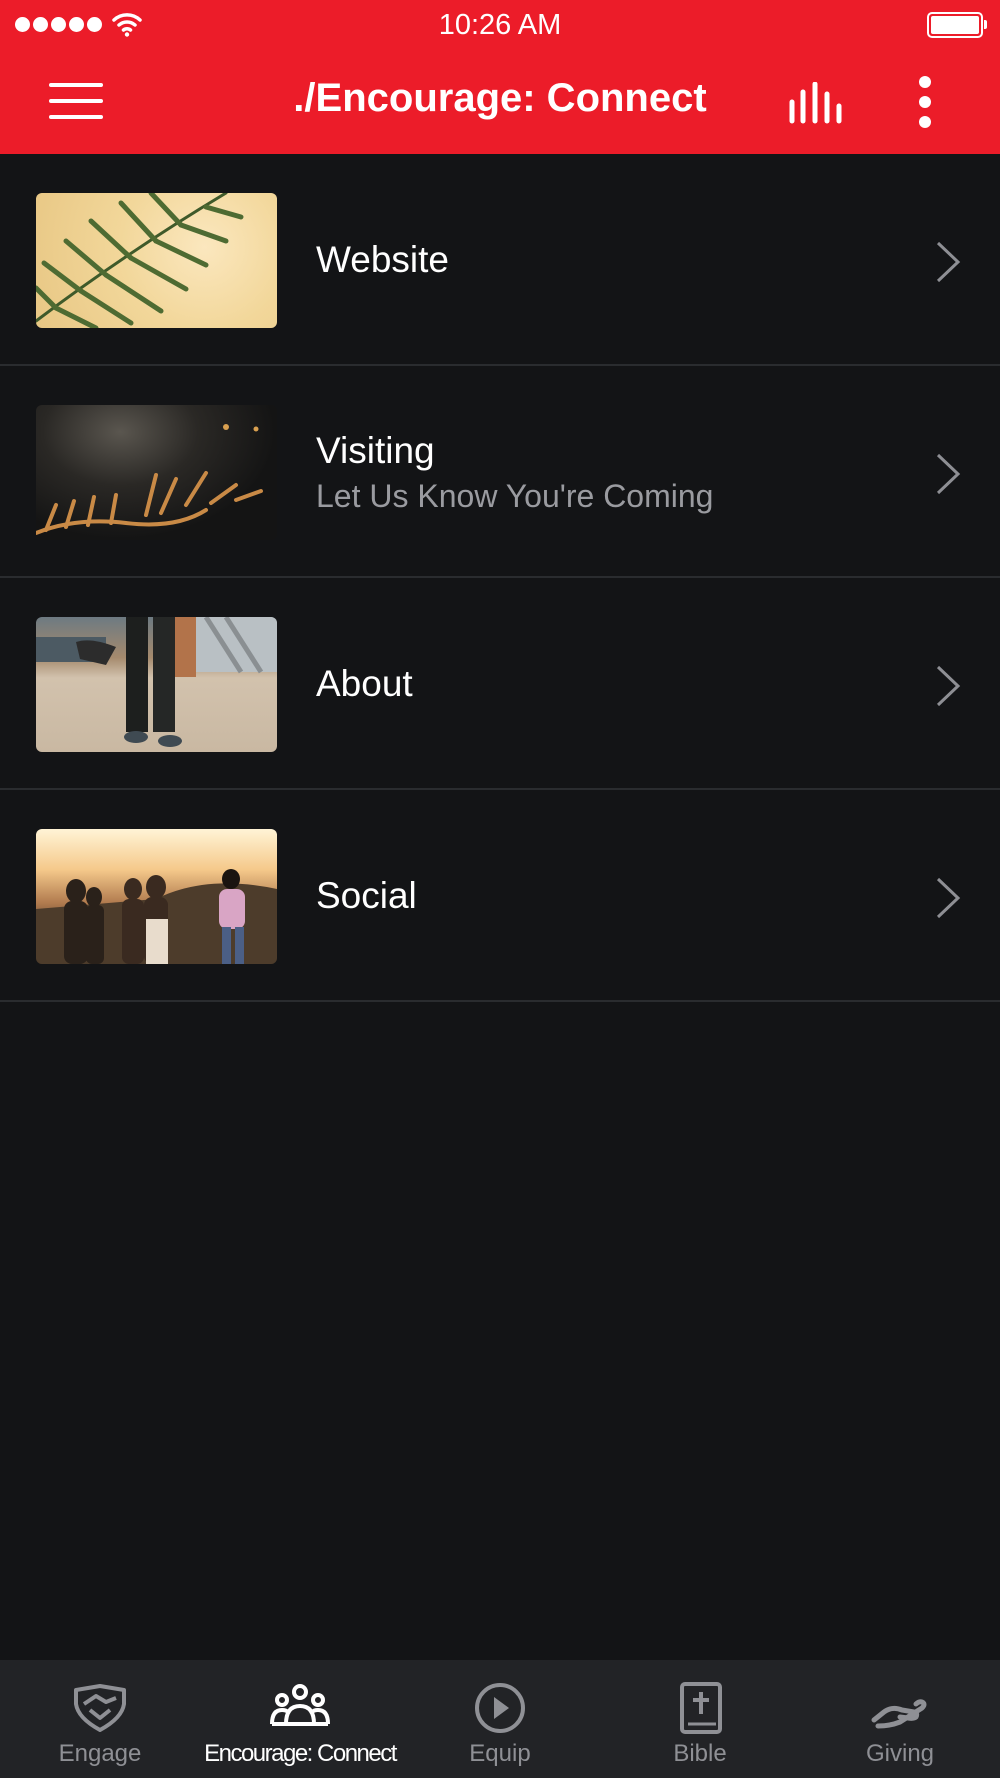 The height and width of the screenshot is (1778, 1000). I want to click on list-item-subtitle: Let Us Know You're Coming, so click(515, 495).